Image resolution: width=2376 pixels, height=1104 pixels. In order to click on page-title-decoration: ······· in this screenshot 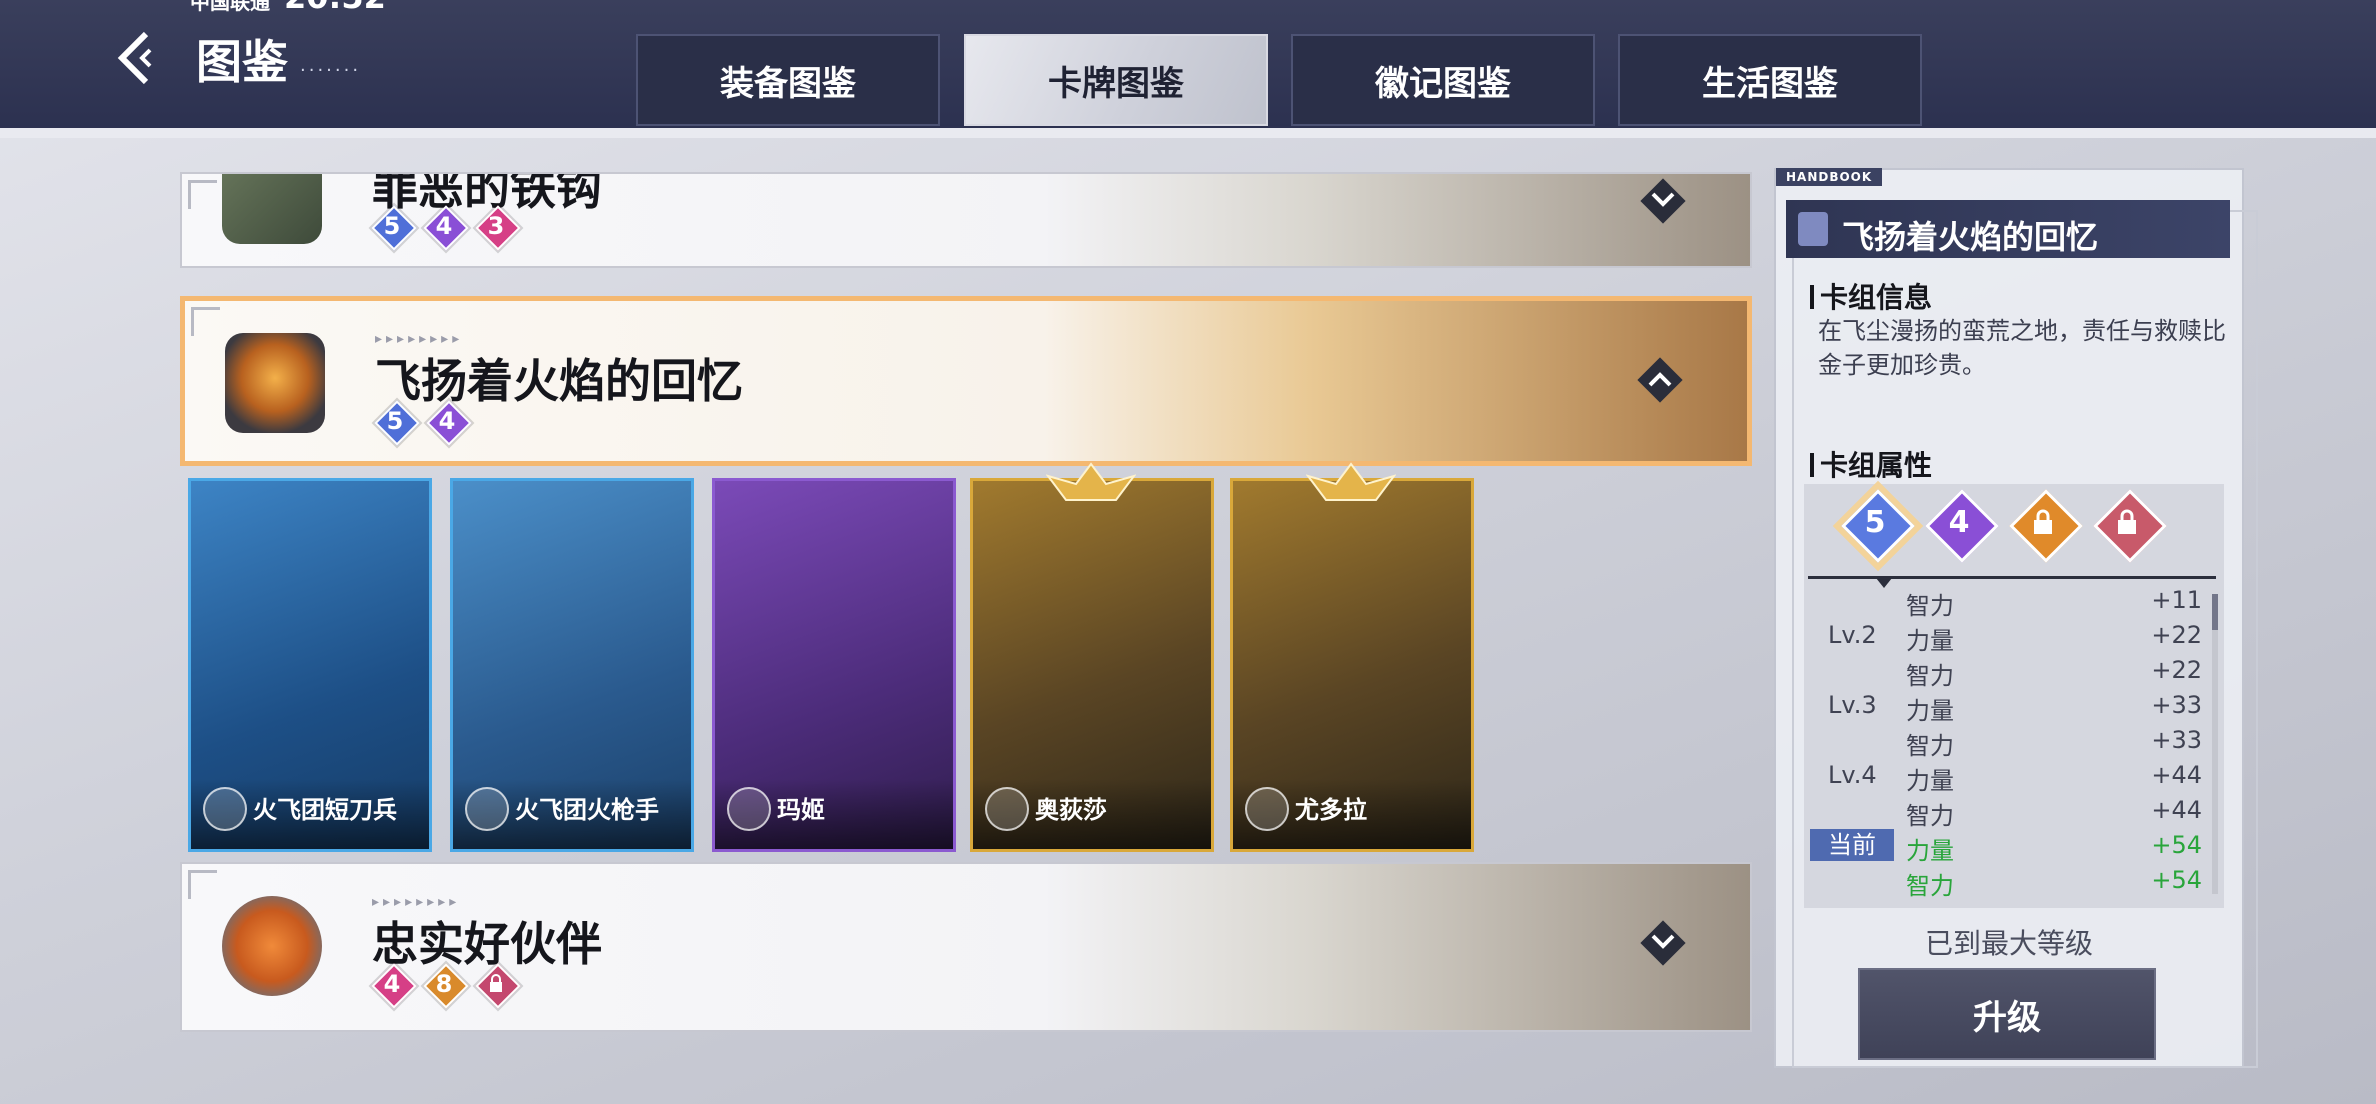, I will do `click(331, 70)`.